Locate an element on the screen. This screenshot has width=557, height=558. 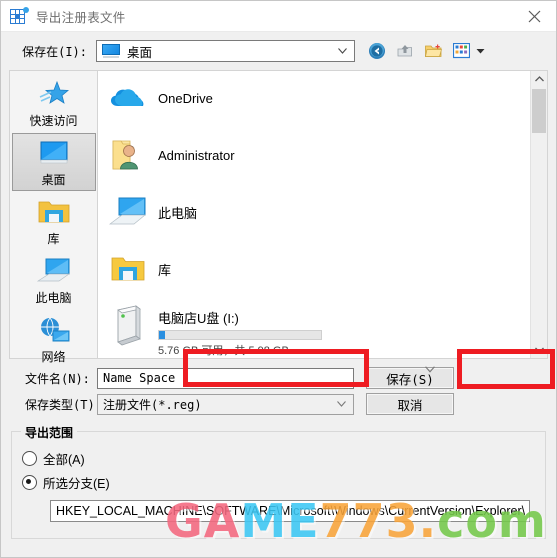
list-item: OneDrive is located at coordinates (319, 98).